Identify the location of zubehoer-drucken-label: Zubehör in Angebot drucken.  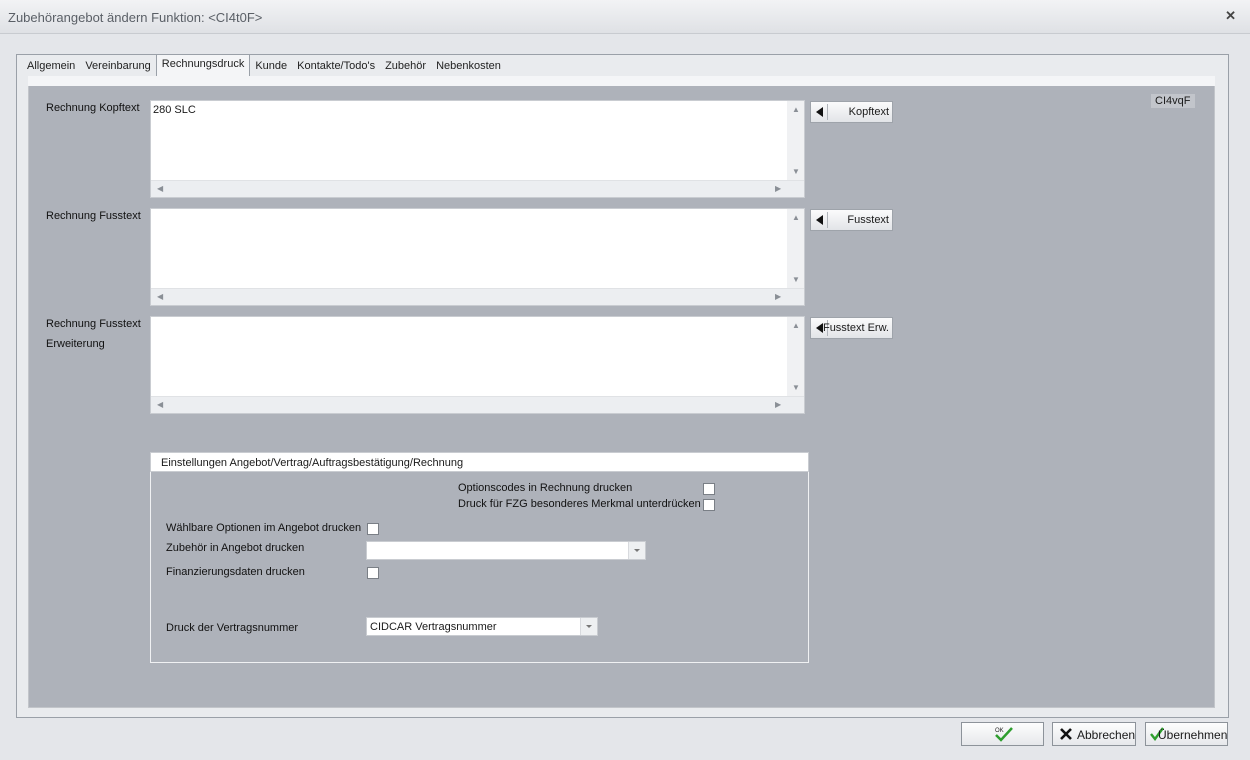
(235, 548).